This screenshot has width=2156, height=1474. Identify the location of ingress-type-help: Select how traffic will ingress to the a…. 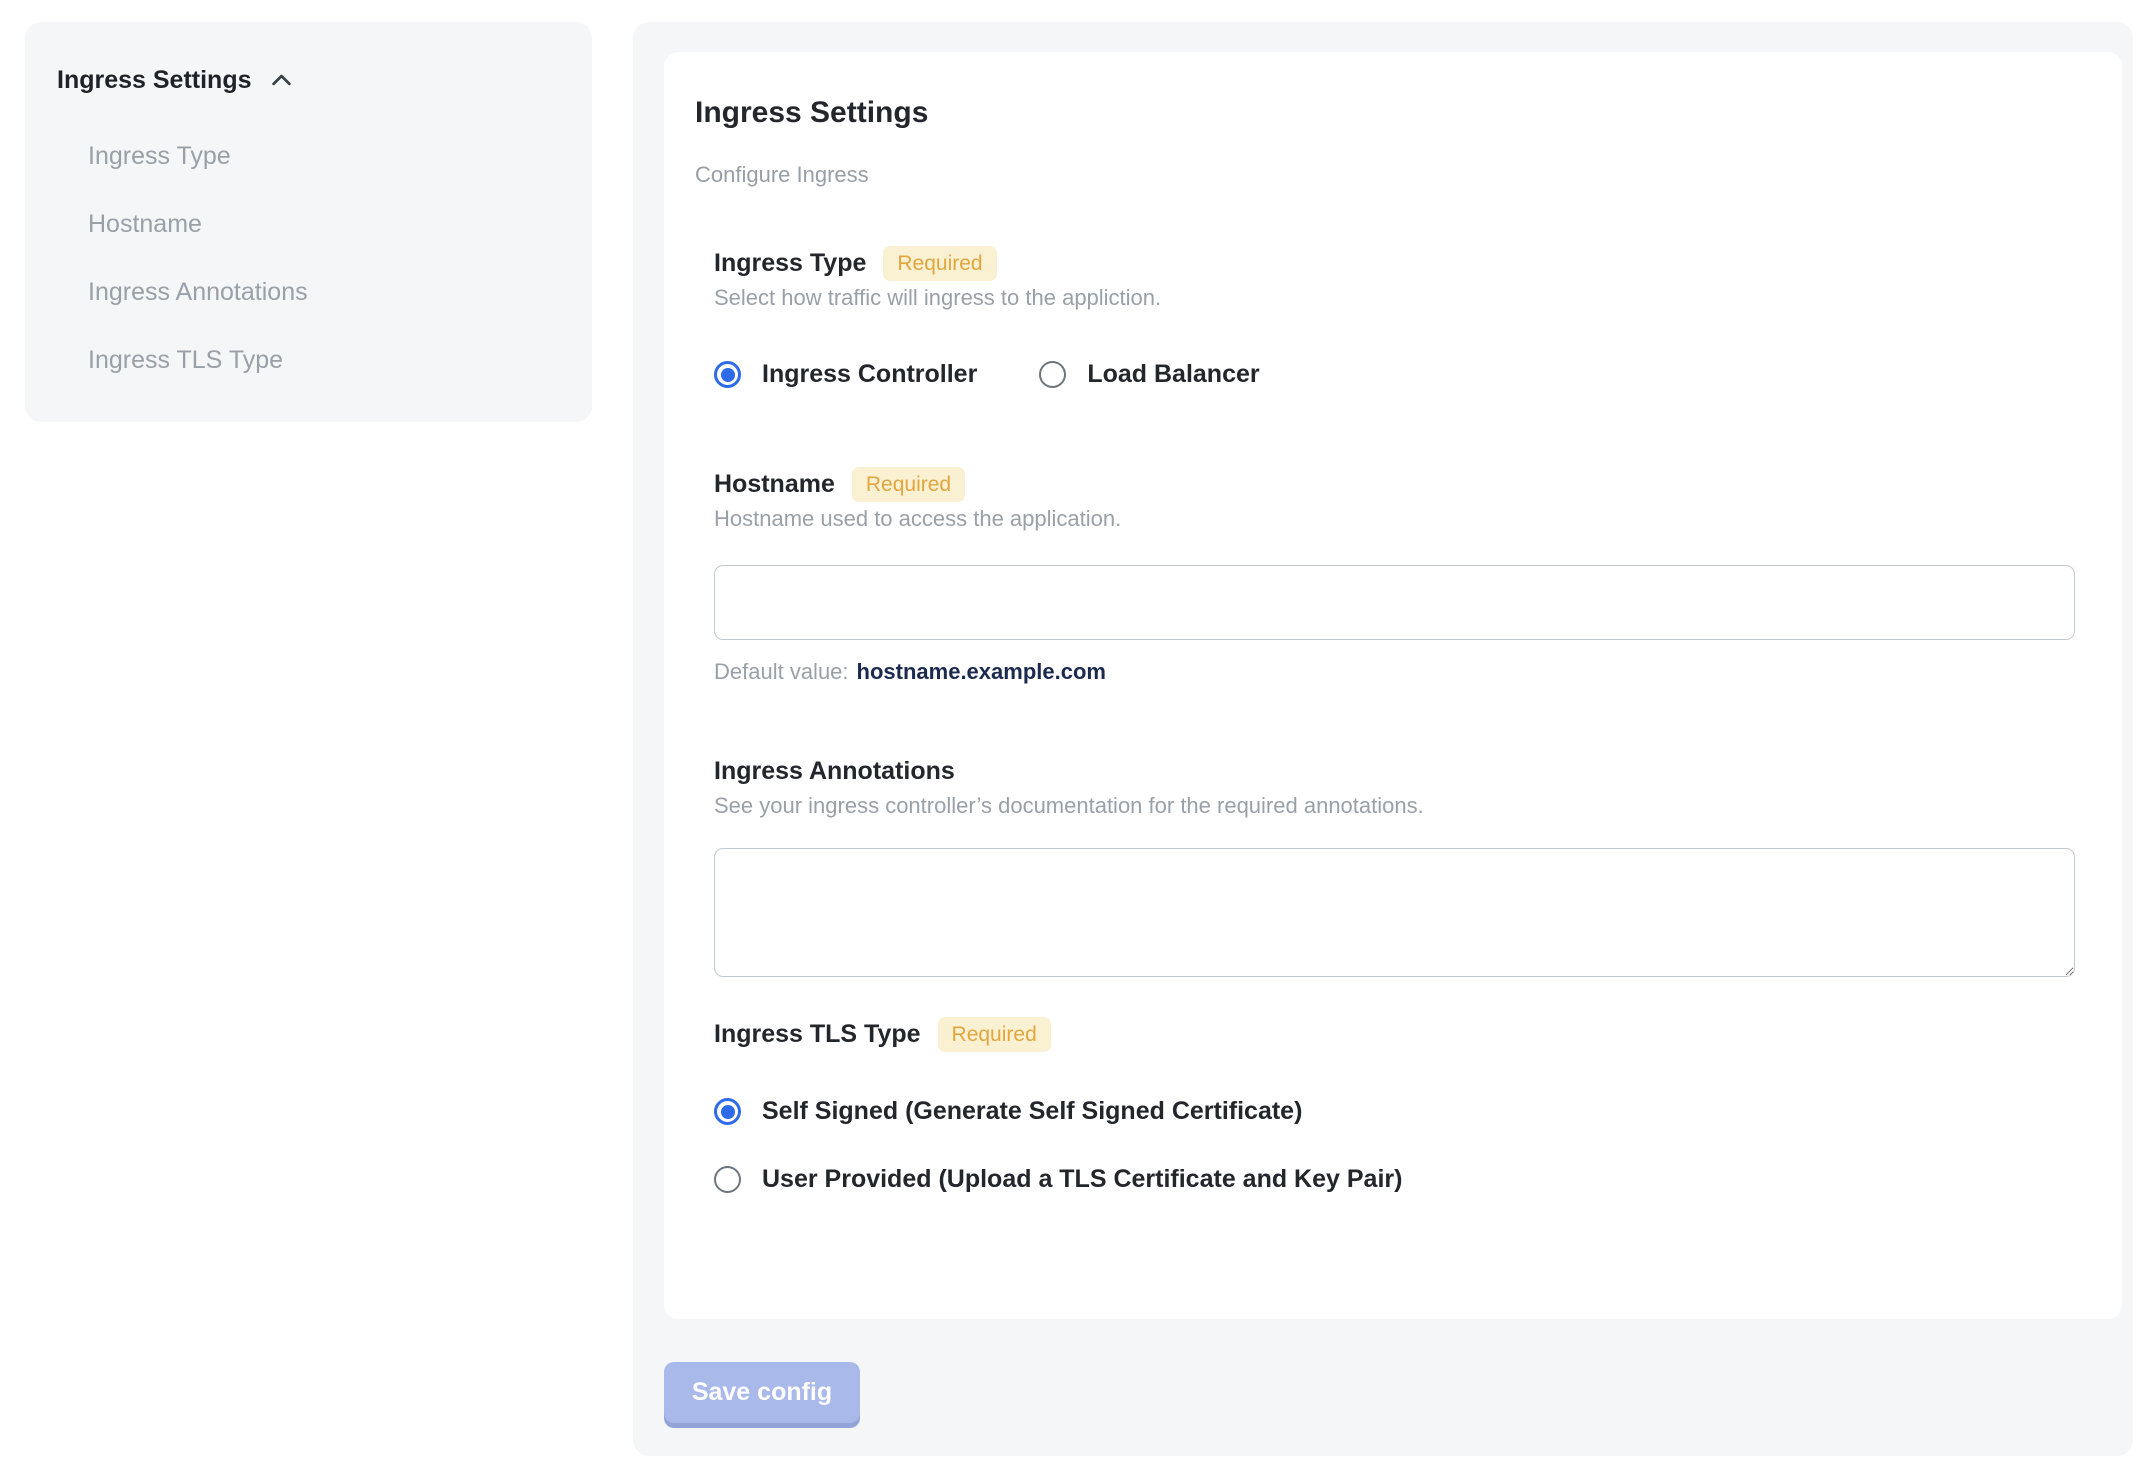
(938, 297).